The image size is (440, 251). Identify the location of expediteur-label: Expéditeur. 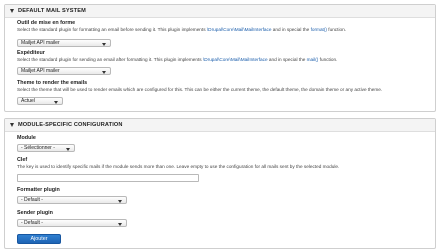
(31, 53).